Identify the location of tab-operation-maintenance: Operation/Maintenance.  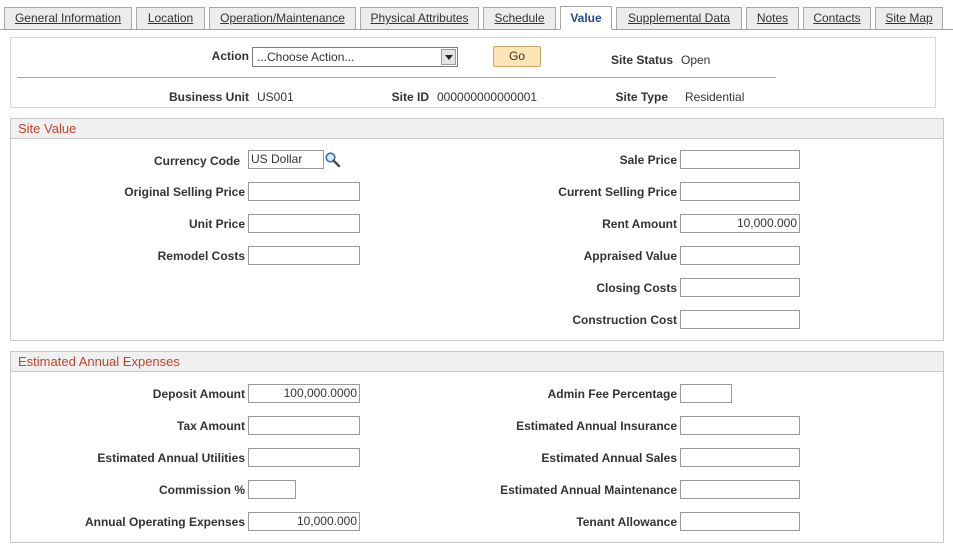
(282, 18).